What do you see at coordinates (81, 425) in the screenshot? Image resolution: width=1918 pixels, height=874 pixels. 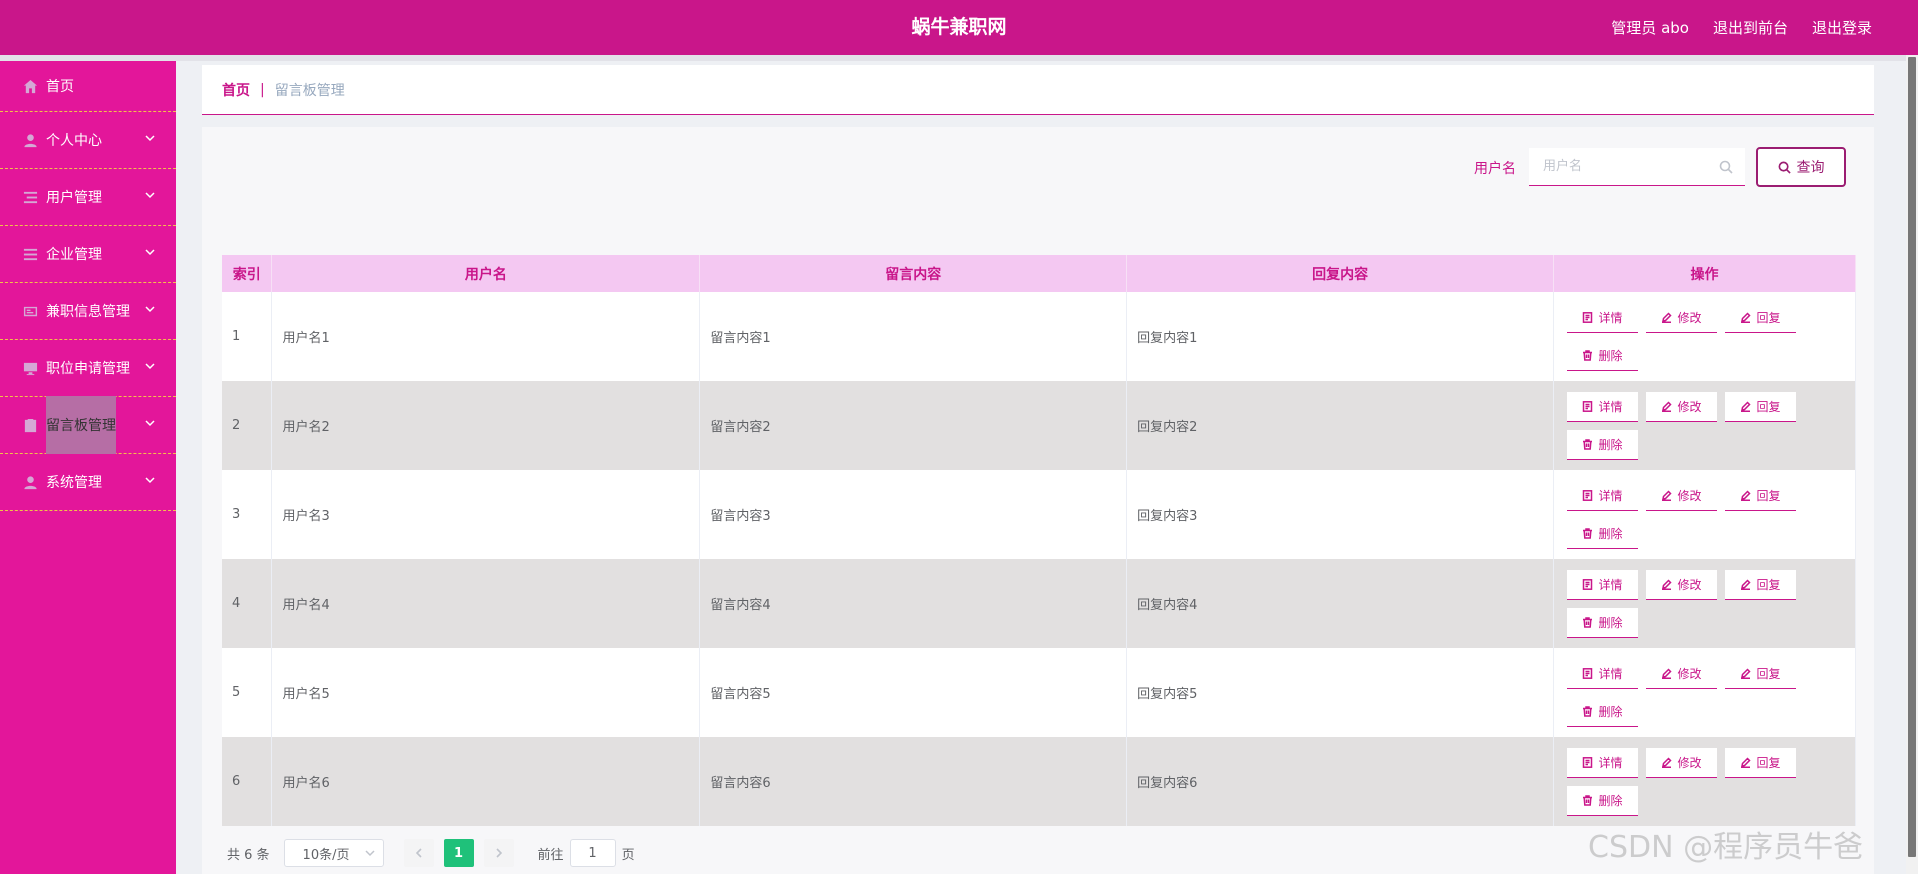 I see `sidebar-item-label: 留言板管理` at bounding box center [81, 425].